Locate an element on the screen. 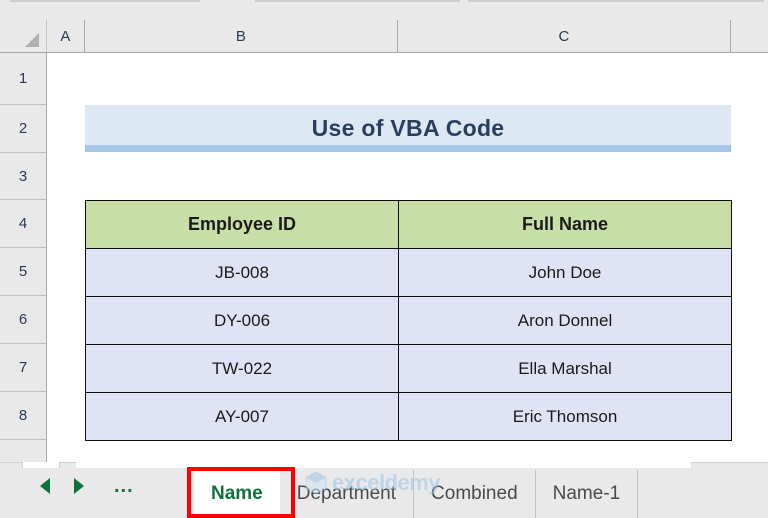 The height and width of the screenshot is (518, 768). row-header-8: 8 is located at coordinates (23, 416).